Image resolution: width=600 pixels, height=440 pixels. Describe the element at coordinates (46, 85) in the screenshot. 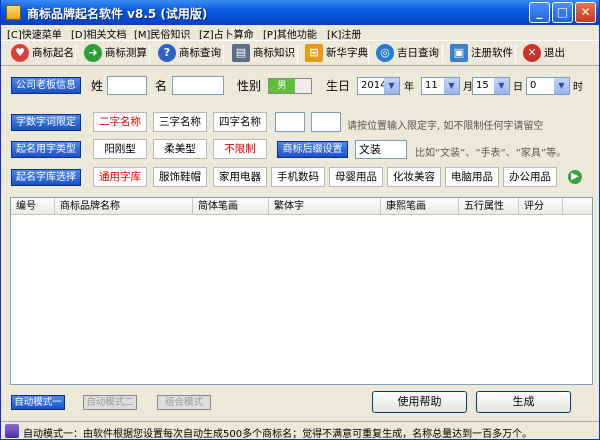

I see `owner-info-button: 公司老板信息` at that location.